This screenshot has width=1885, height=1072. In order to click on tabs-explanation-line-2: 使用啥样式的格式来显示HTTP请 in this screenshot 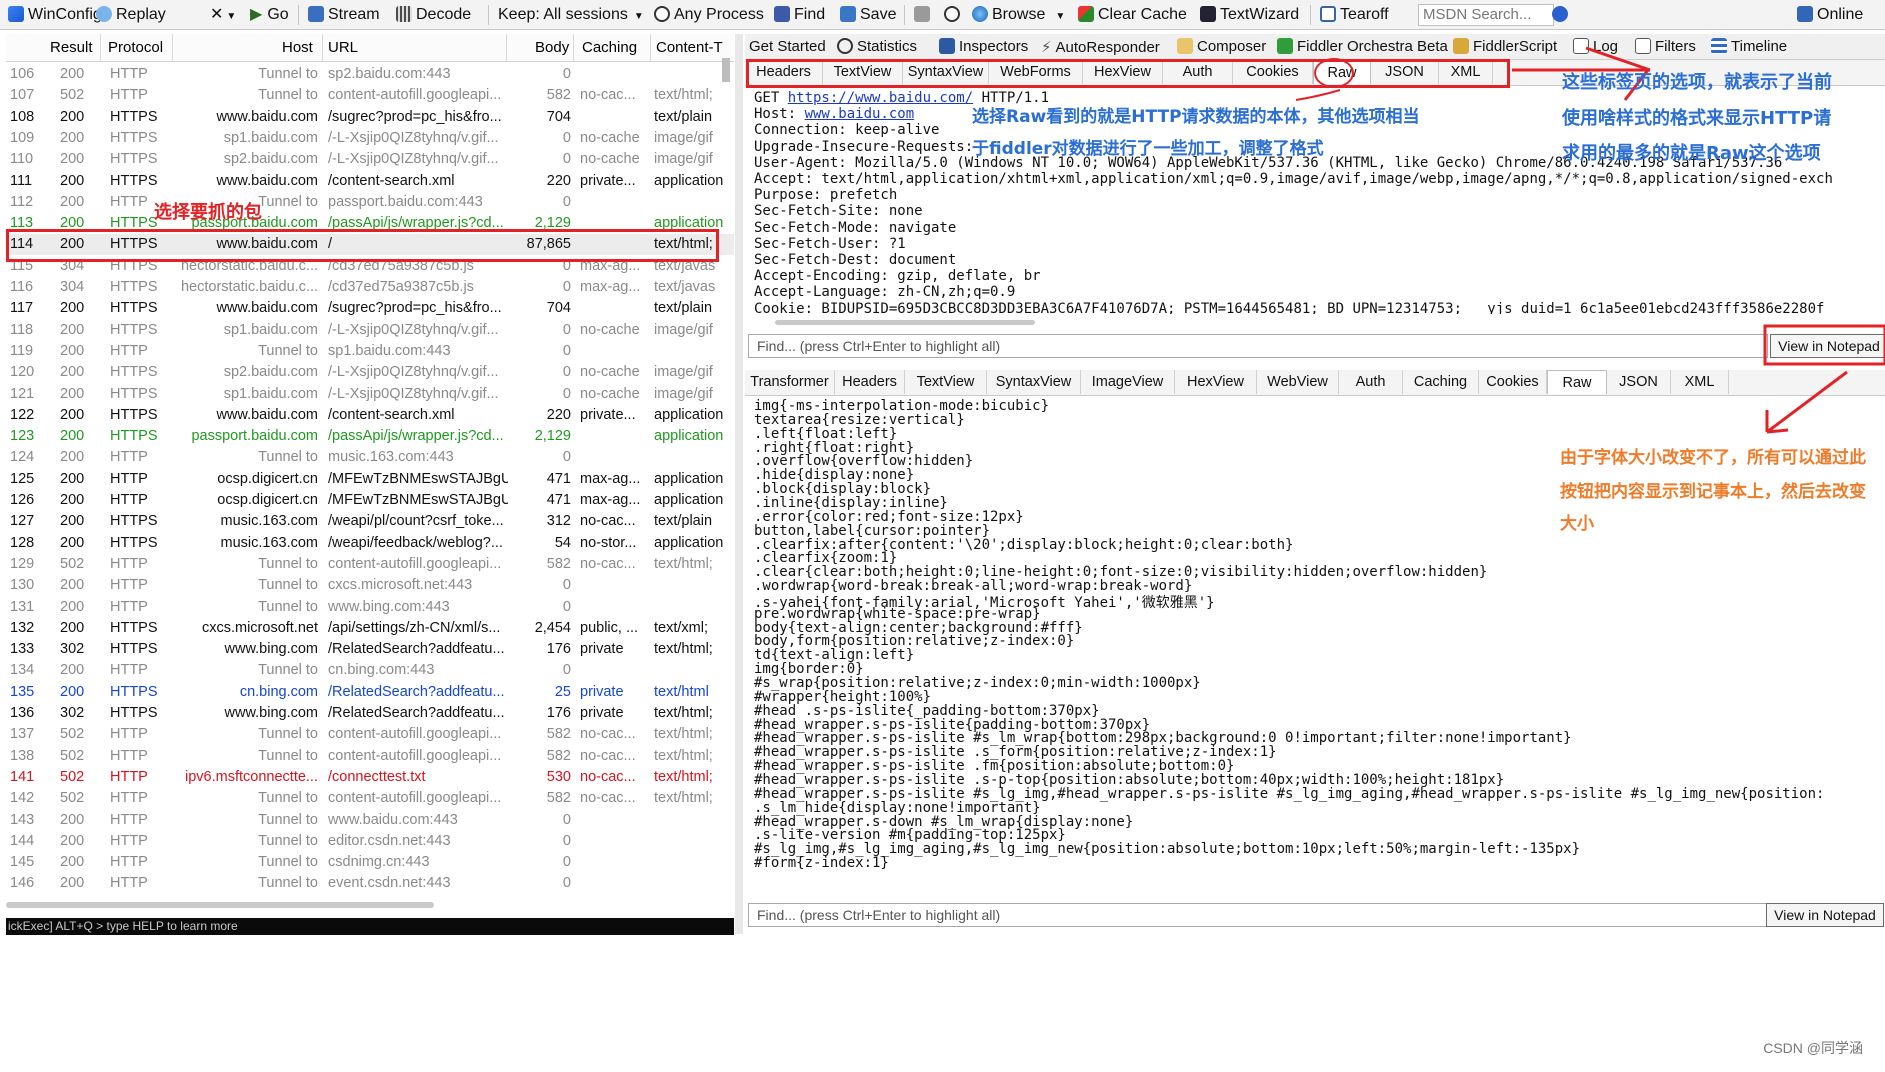, I will do `click(1697, 118)`.